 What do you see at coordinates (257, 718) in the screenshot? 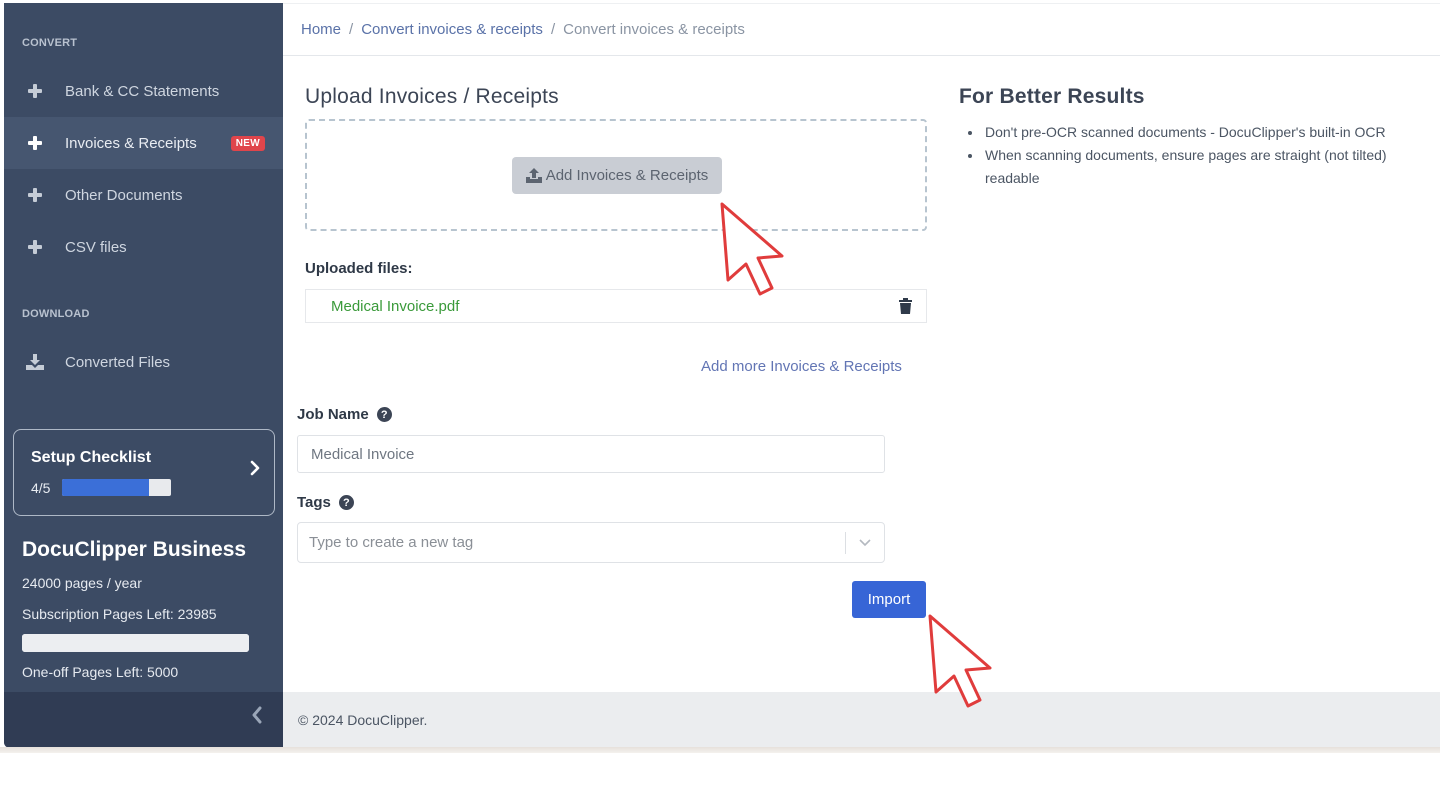
I see `chevron-left-icon` at bounding box center [257, 718].